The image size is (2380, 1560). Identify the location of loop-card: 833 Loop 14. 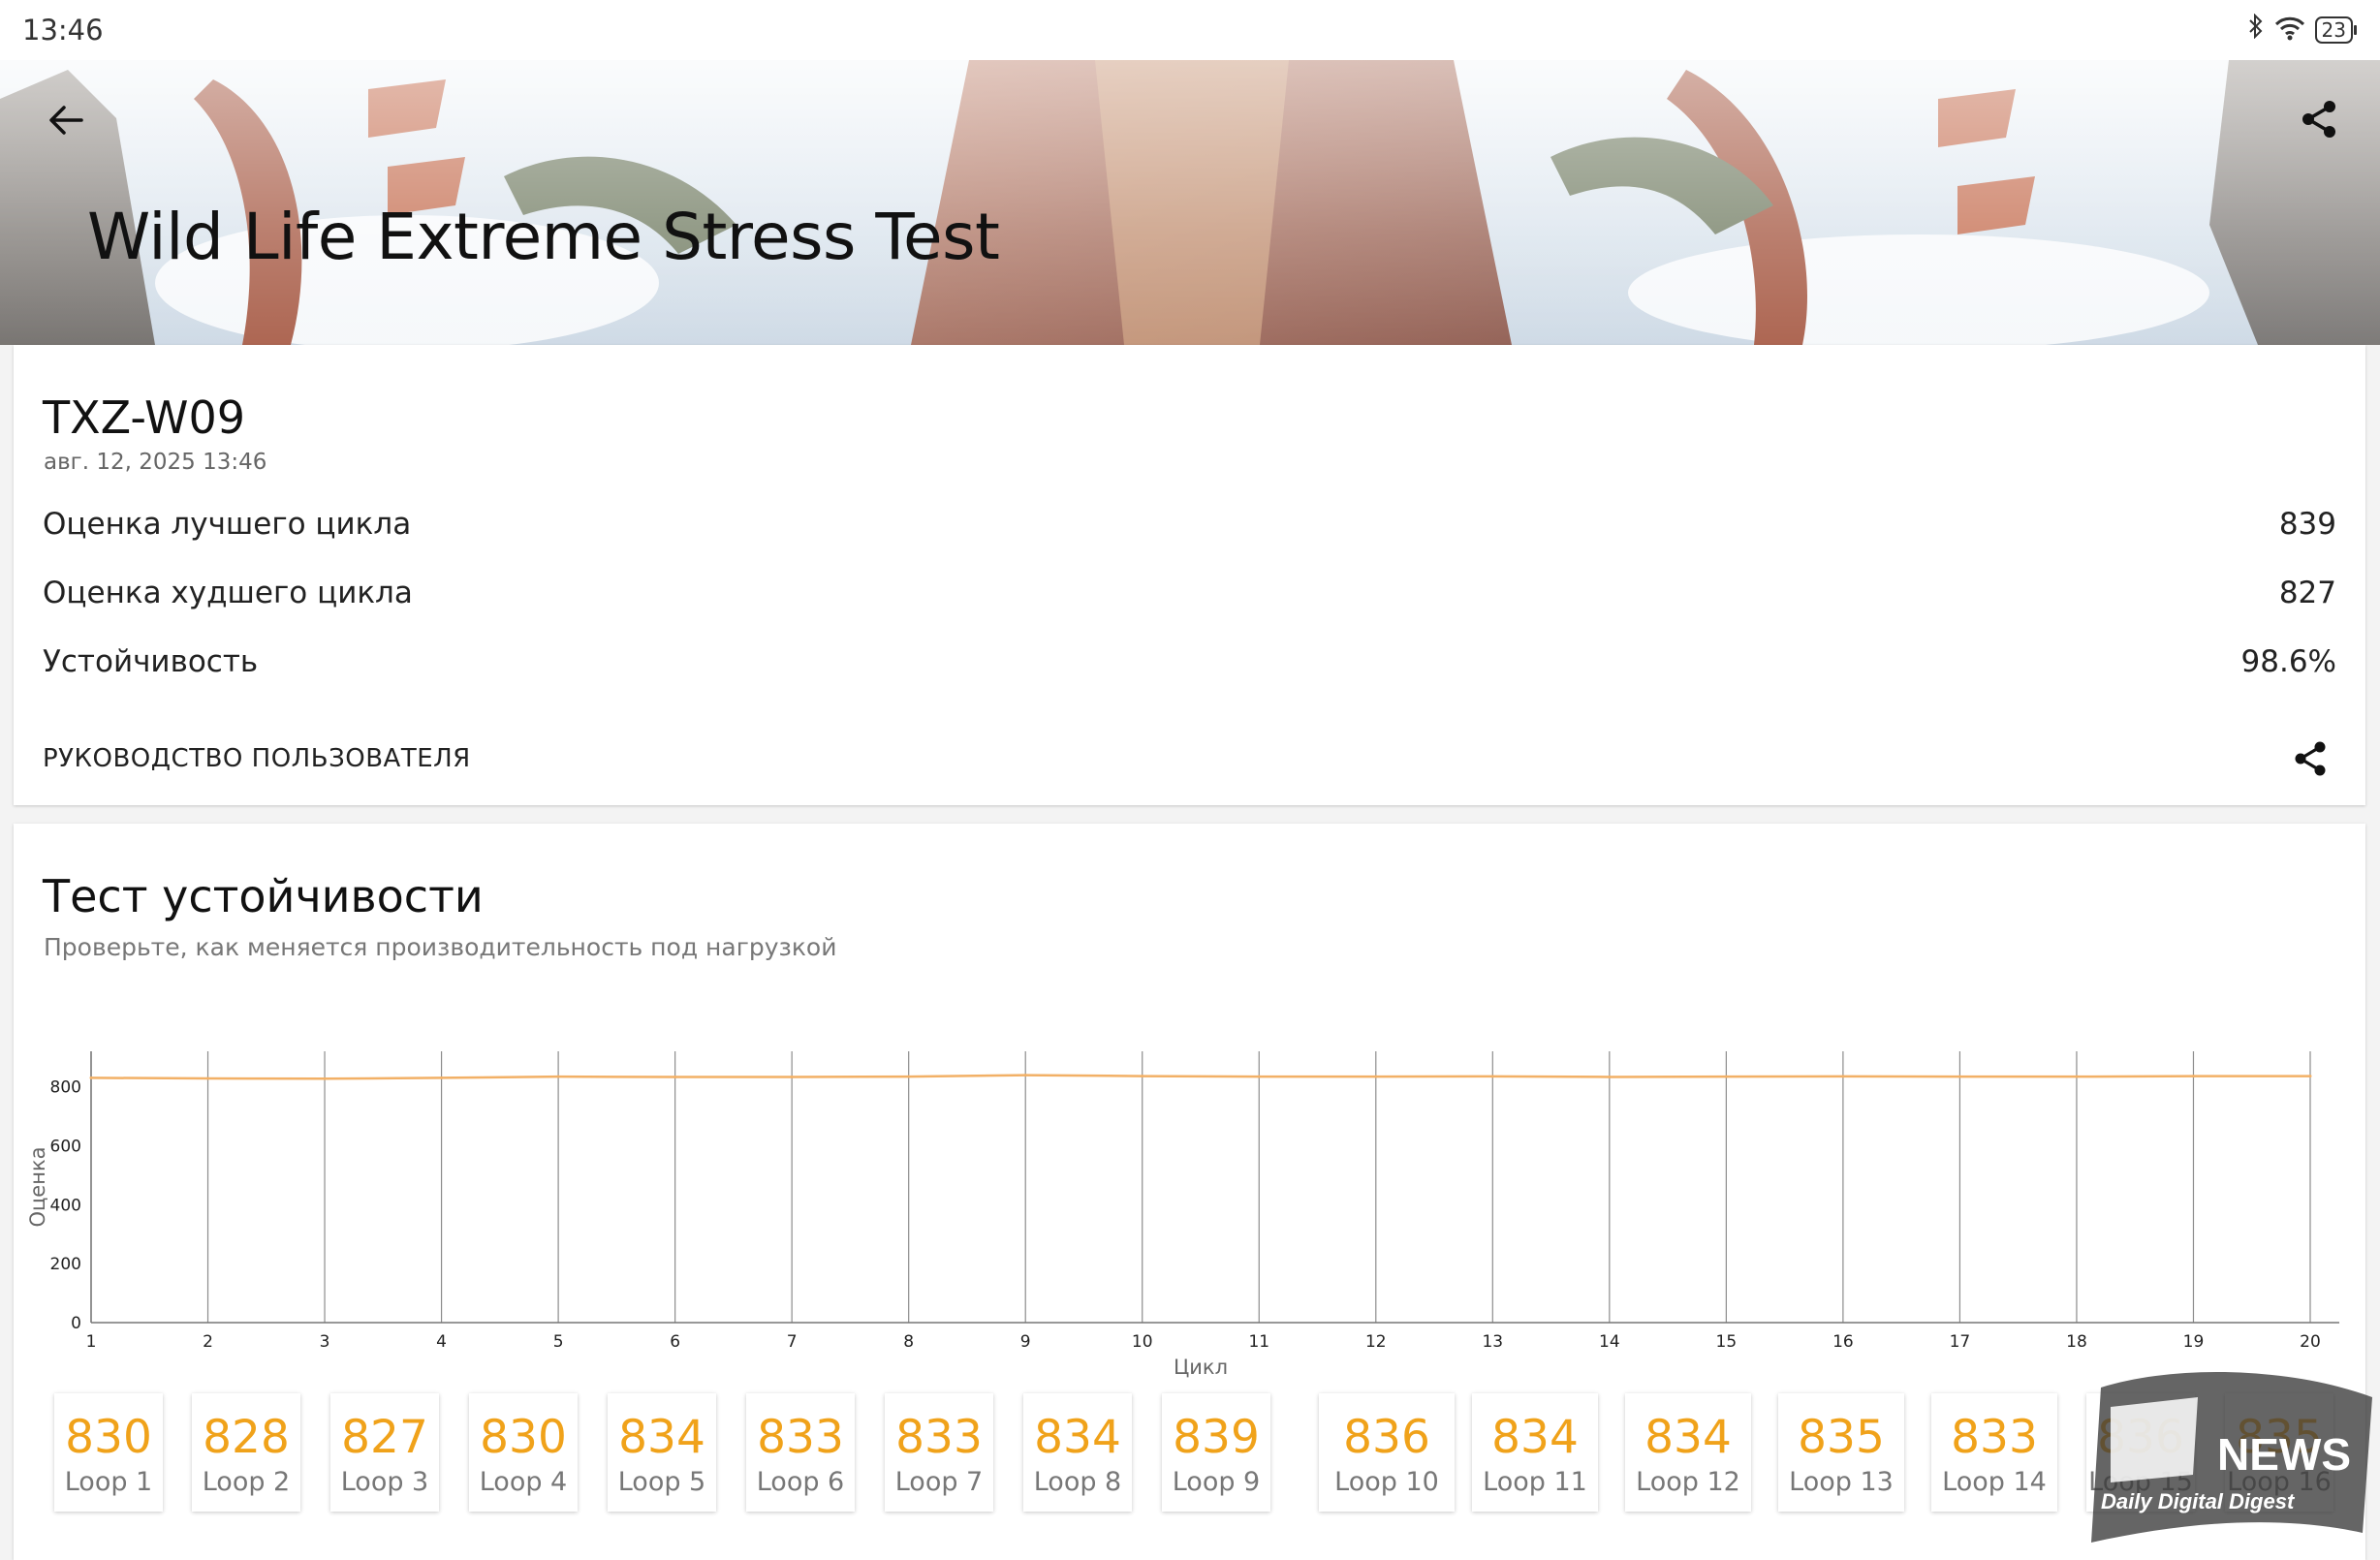
(1994, 1453).